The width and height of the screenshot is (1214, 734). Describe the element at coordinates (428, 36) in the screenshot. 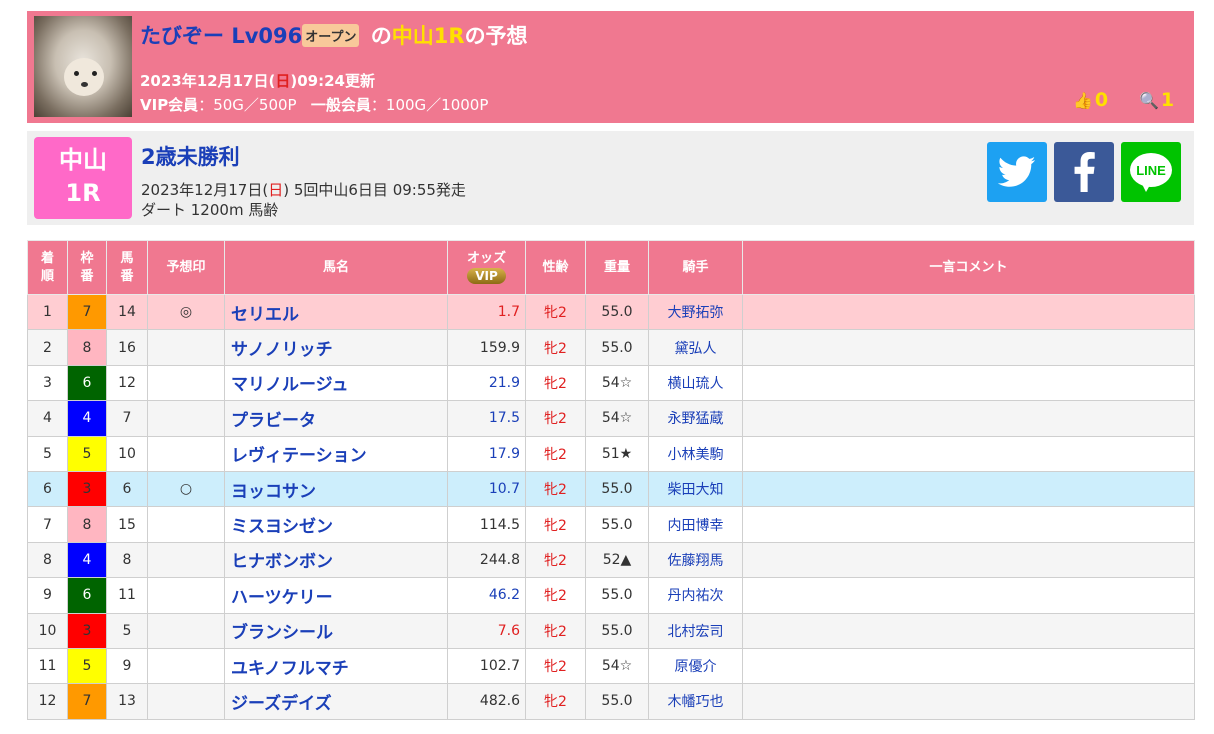

I see `race-title-highlight: 中山1R` at that location.